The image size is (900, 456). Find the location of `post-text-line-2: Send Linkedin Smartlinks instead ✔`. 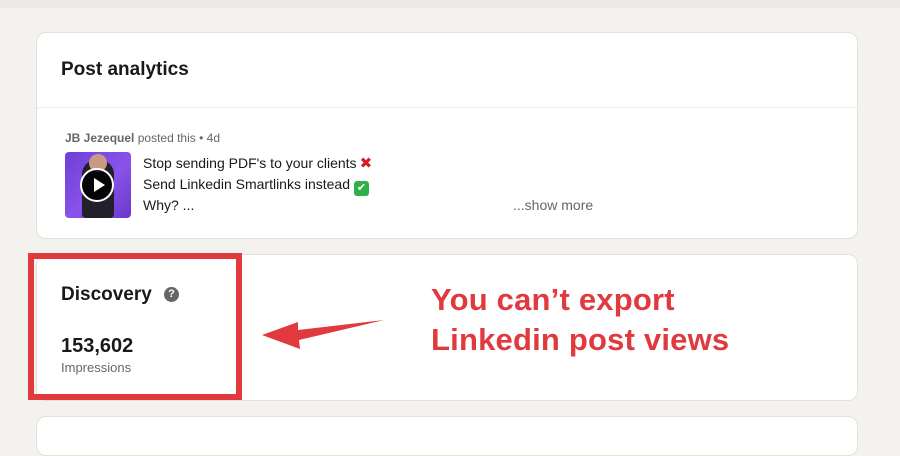

post-text-line-2: Send Linkedin Smartlinks instead ✔ is located at coordinates (256, 186).